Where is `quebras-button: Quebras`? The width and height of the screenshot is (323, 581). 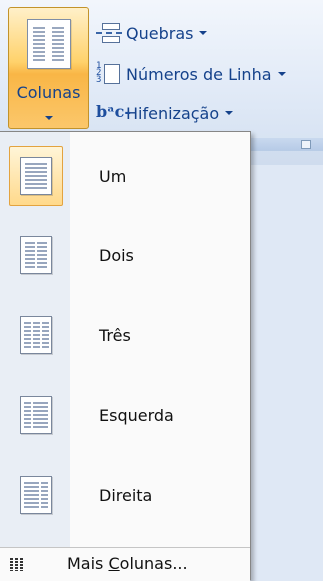 quebras-button: Quebras is located at coordinates (152, 33).